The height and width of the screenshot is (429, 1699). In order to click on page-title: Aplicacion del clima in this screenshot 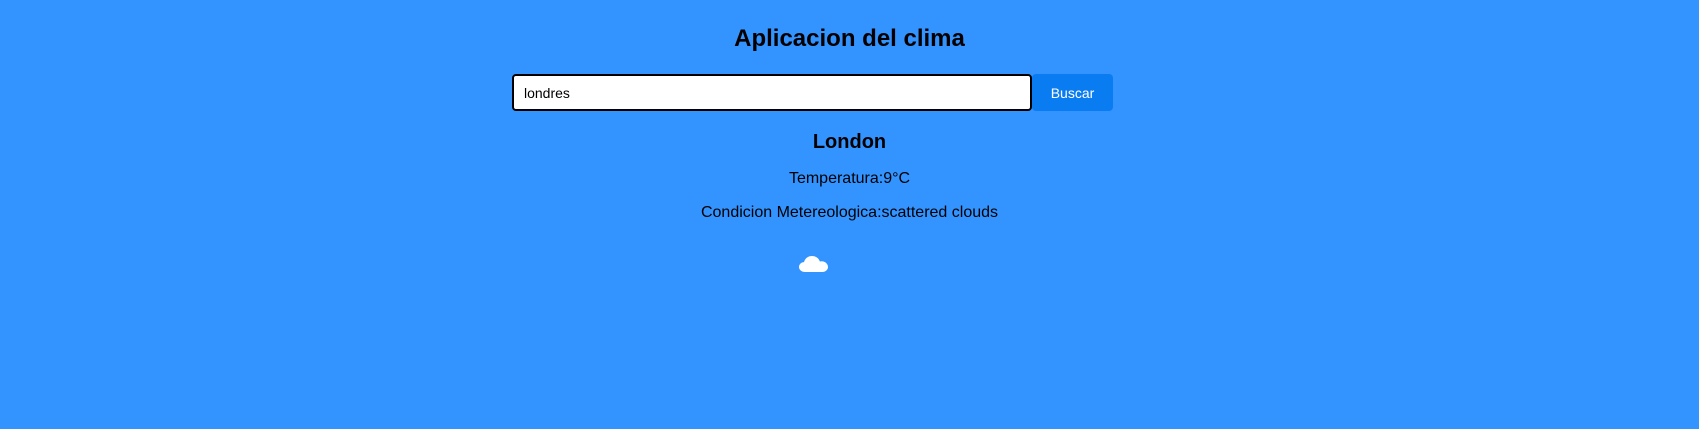, I will do `click(849, 38)`.